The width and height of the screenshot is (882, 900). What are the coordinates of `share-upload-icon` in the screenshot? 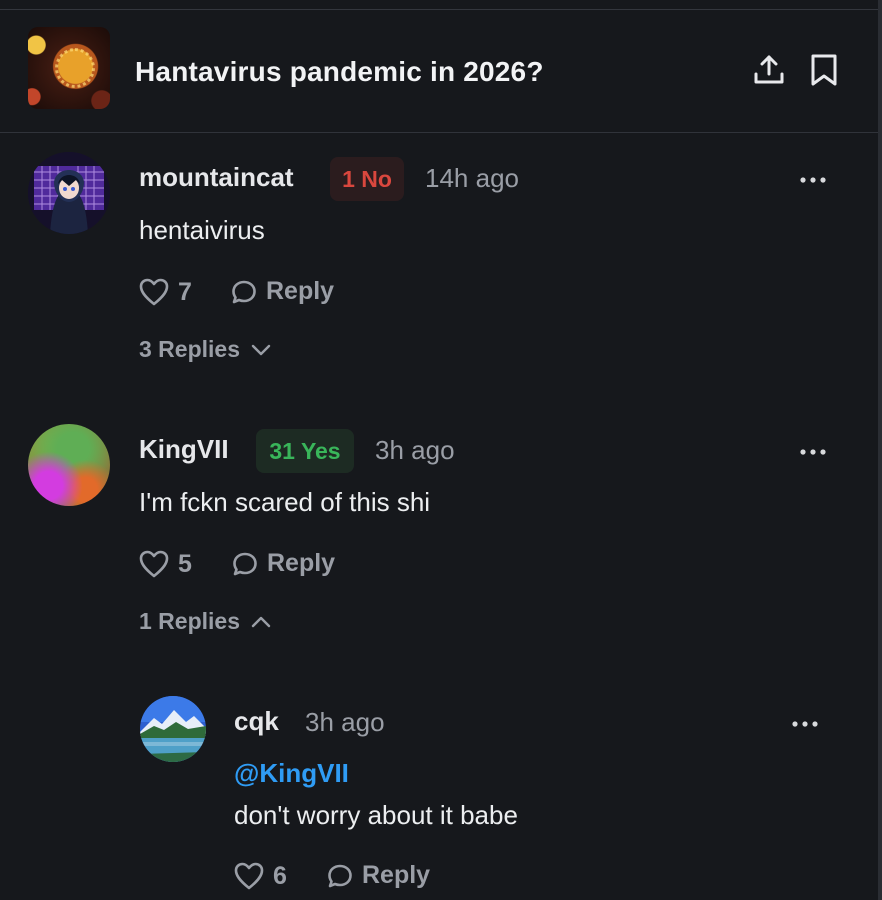 It's located at (769, 70).